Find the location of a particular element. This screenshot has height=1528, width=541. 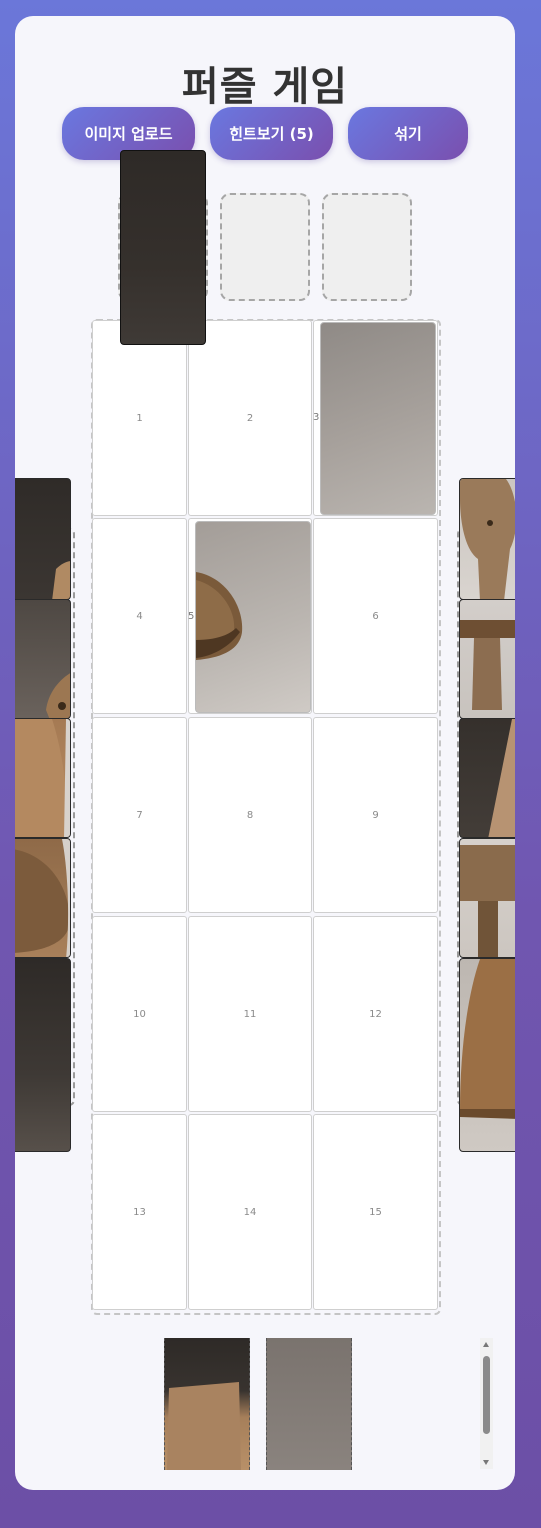

cell-number: 14 is located at coordinates (250, 1212).